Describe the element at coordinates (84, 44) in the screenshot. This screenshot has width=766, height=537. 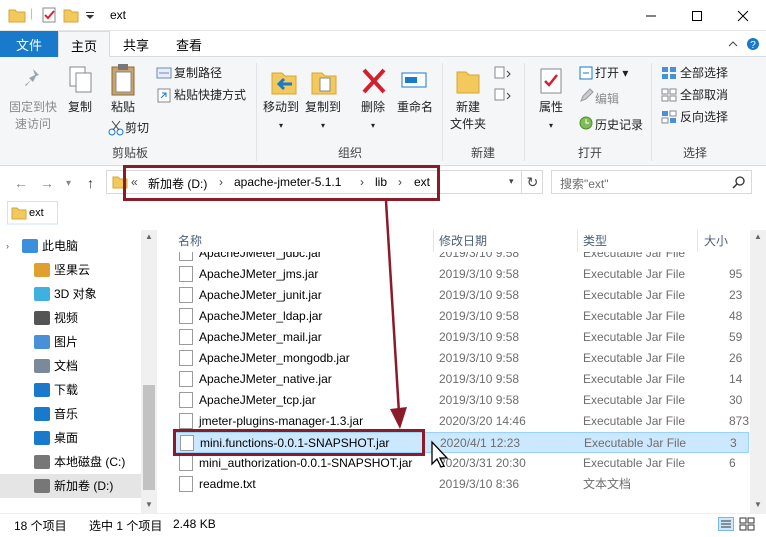
I see `tab-home: 主页` at that location.